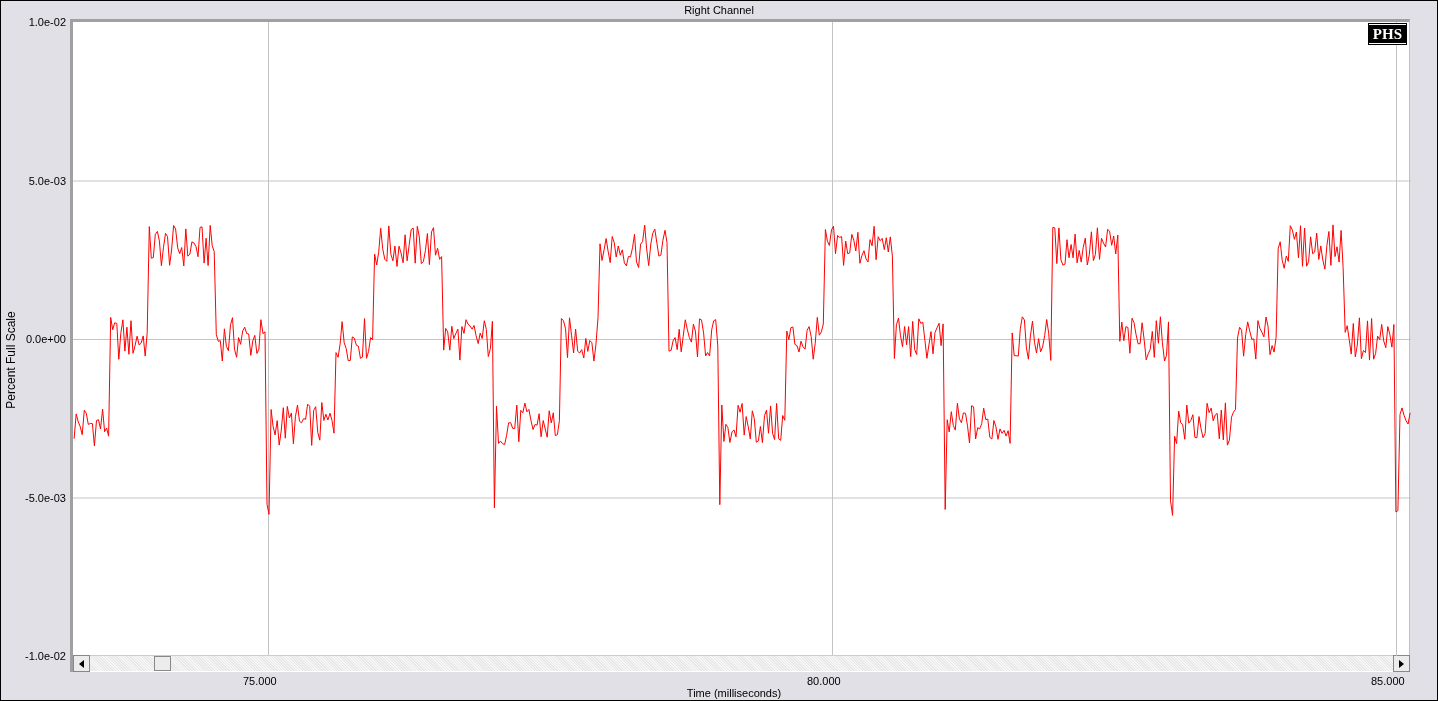  I want to click on y-tick-label: -5.0e-03, so click(45, 497).